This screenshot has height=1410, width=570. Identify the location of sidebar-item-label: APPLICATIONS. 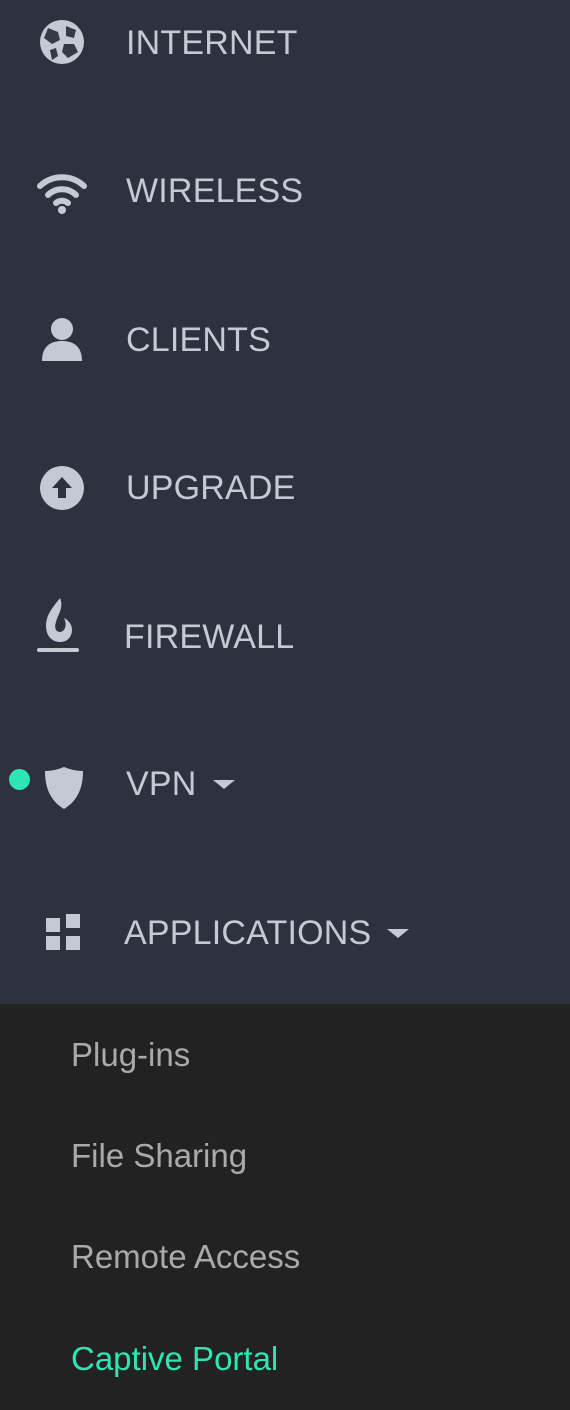
(267, 933).